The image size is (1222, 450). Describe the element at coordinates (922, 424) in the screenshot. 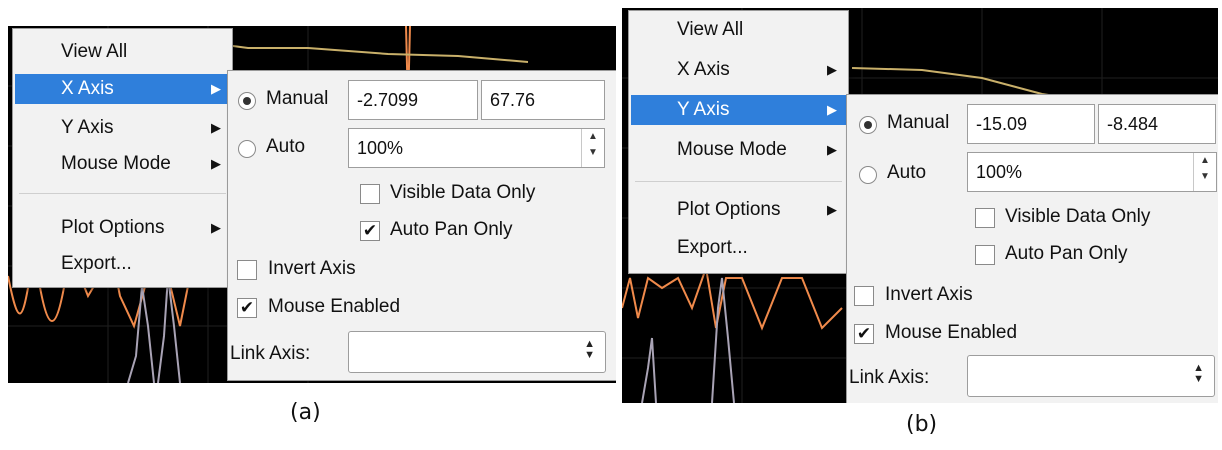

I see `caption-b: (b)` at that location.